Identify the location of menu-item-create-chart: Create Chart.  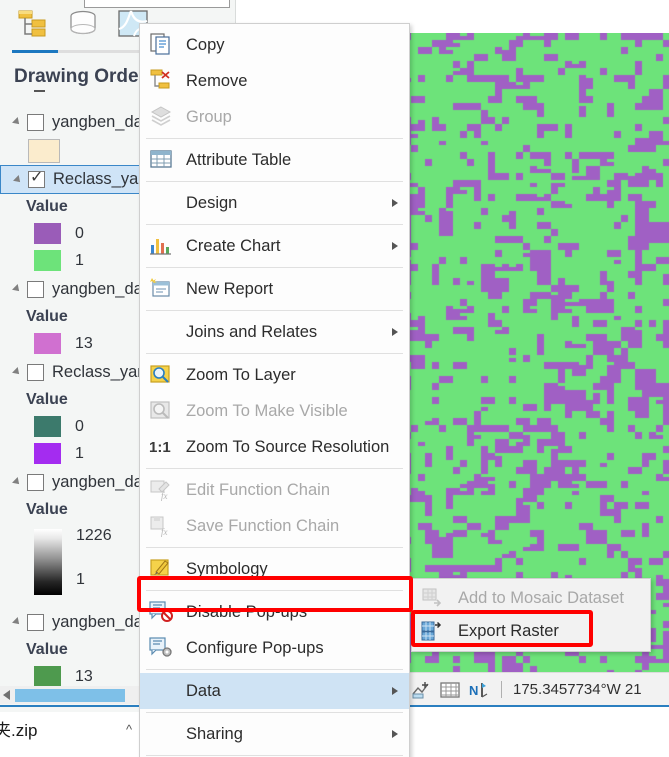
(274, 246).